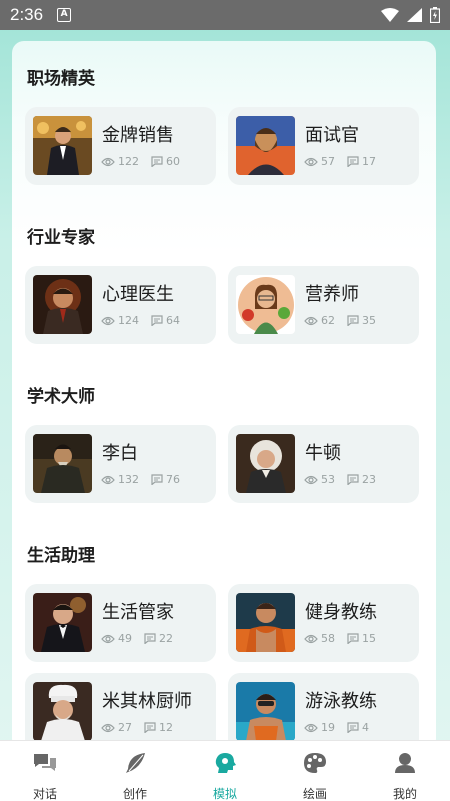 This screenshot has height=801, width=450. Describe the element at coordinates (44, 794) in the screenshot. I see `tab-label: 对话` at that location.